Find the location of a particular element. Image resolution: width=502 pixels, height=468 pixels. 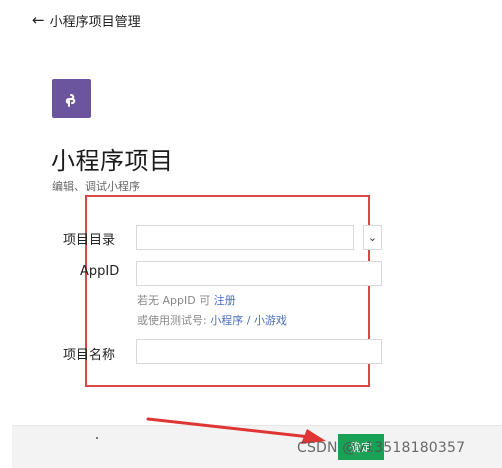

directory-input is located at coordinates (245, 237).